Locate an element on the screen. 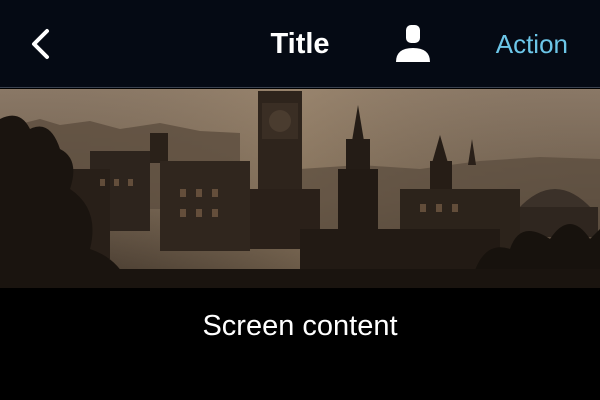 The width and height of the screenshot is (600, 400). page-title: Title is located at coordinates (300, 44).